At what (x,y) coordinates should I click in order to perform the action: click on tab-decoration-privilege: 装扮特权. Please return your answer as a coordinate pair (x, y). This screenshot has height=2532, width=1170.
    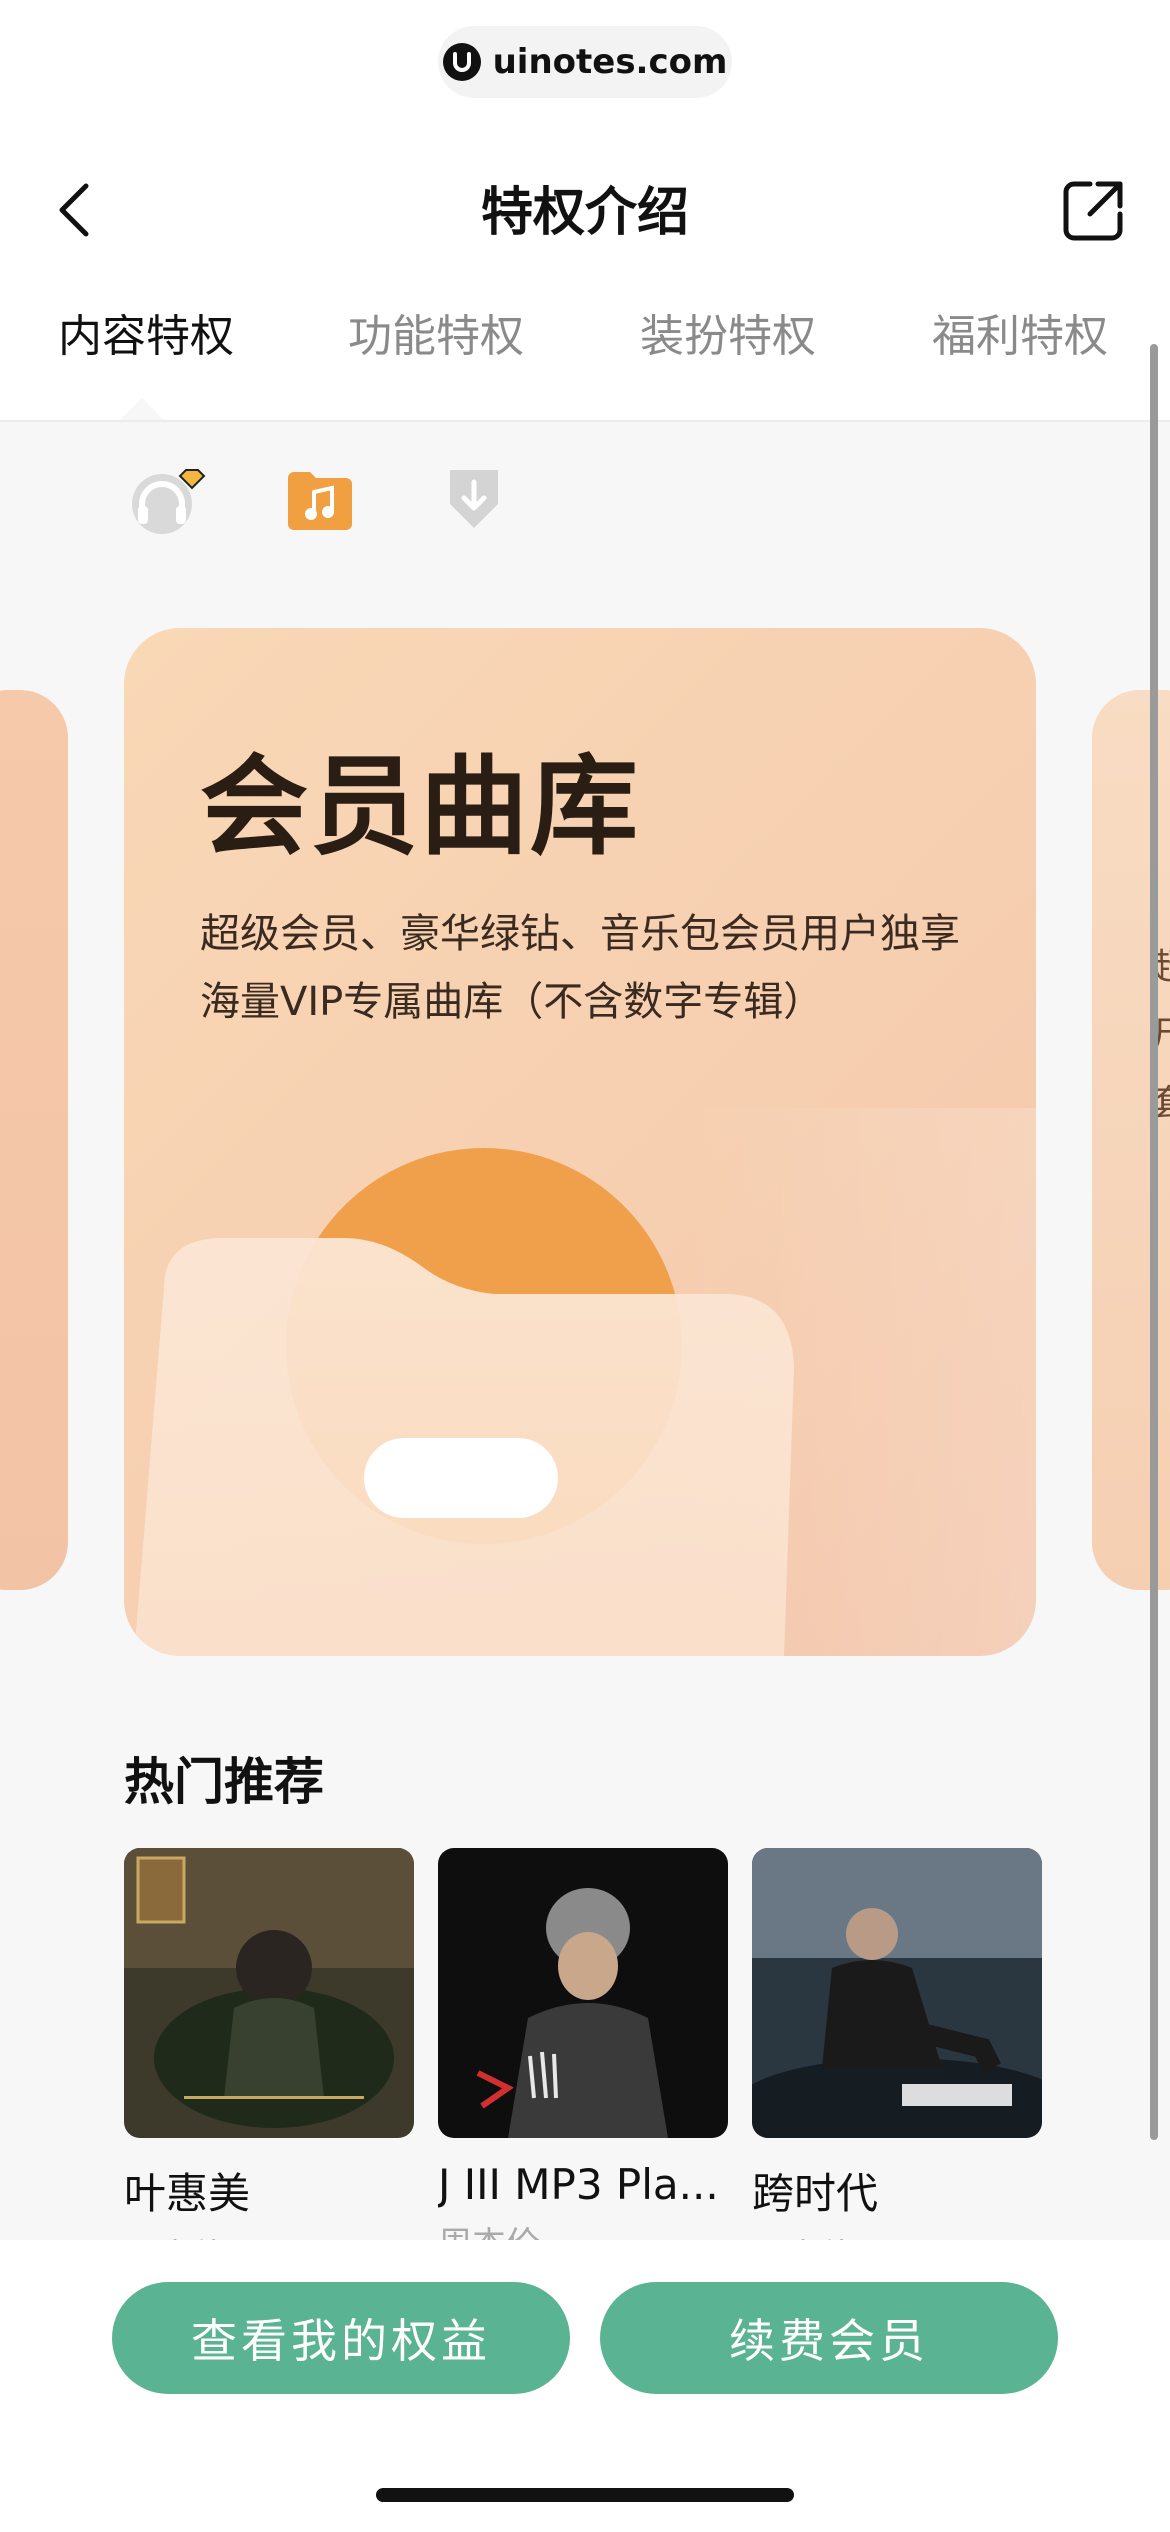
    Looking at the image, I should click on (728, 332).